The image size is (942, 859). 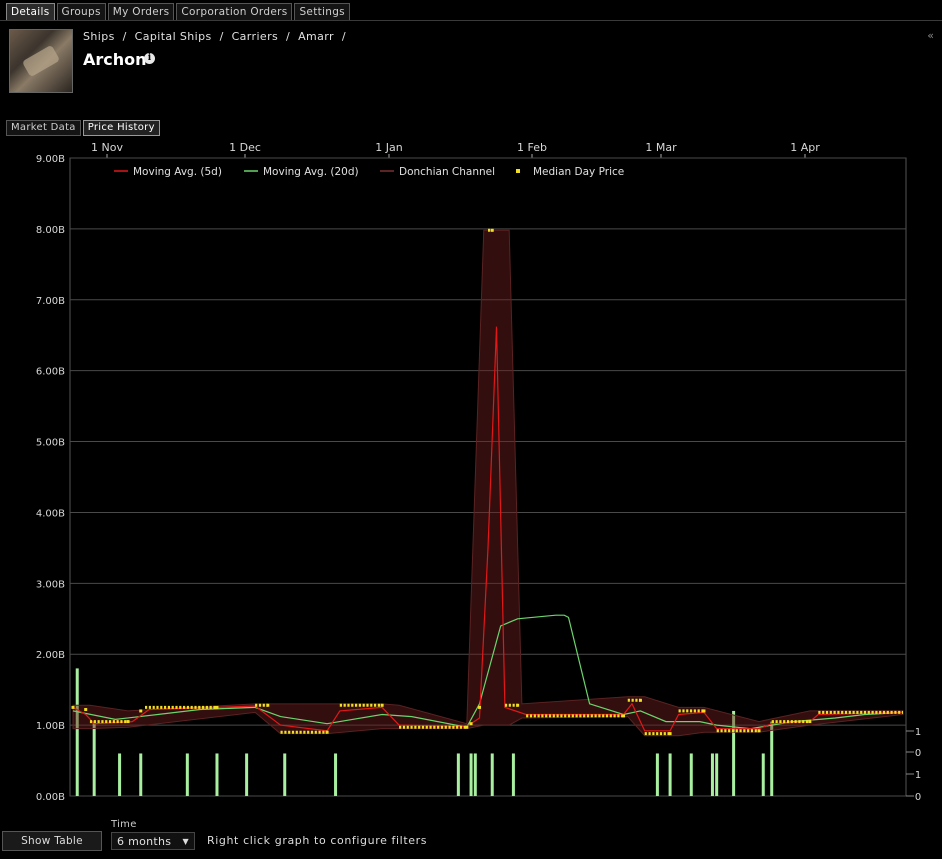 What do you see at coordinates (518, 171) in the screenshot?
I see `legend-swatch` at bounding box center [518, 171].